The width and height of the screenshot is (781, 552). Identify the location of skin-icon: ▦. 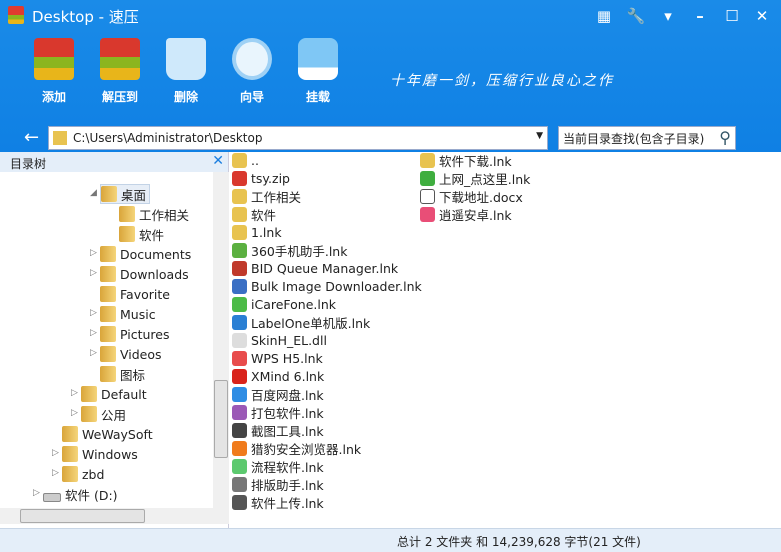
(604, 16).